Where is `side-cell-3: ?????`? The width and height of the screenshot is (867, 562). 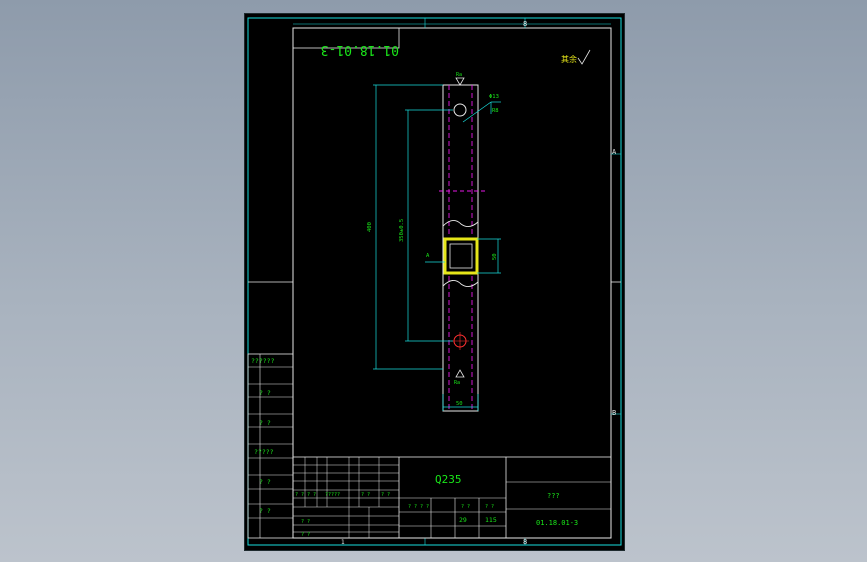 side-cell-3: ????? is located at coordinates (264, 452).